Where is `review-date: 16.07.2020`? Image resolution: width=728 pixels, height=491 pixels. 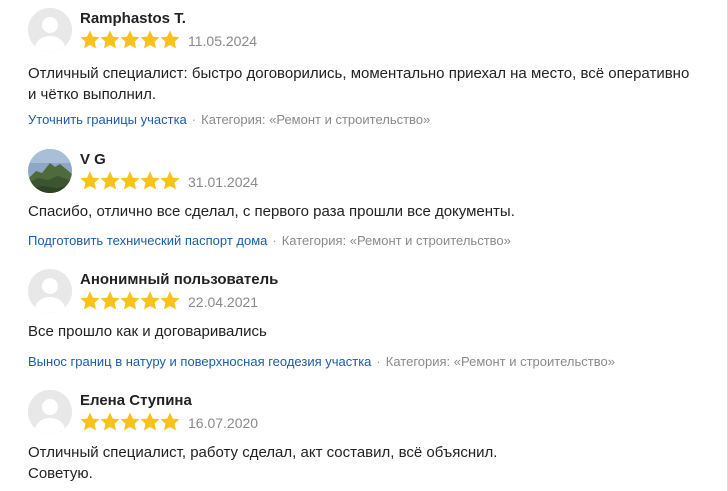 review-date: 16.07.2020 is located at coordinates (223, 423).